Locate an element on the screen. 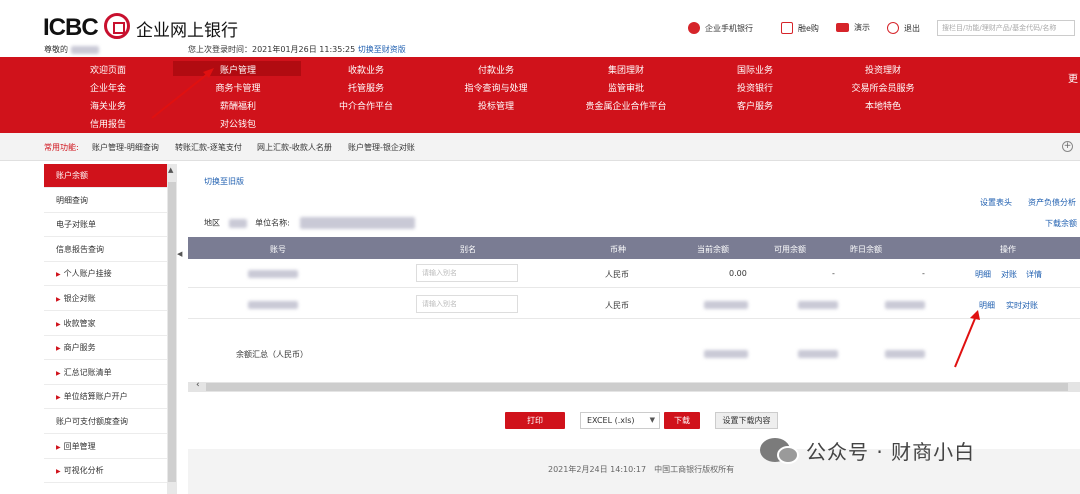 This screenshot has height=494, width=1080. annotation-arrow-detail is located at coordinates (965, 341).